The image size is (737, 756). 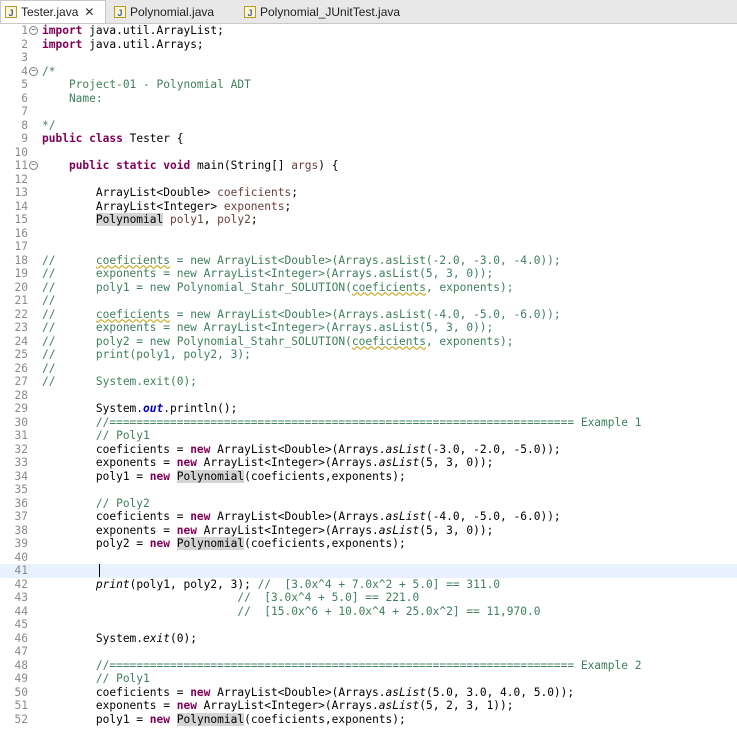 What do you see at coordinates (368, 234) in the screenshot?
I see `code-line: 16` at bounding box center [368, 234].